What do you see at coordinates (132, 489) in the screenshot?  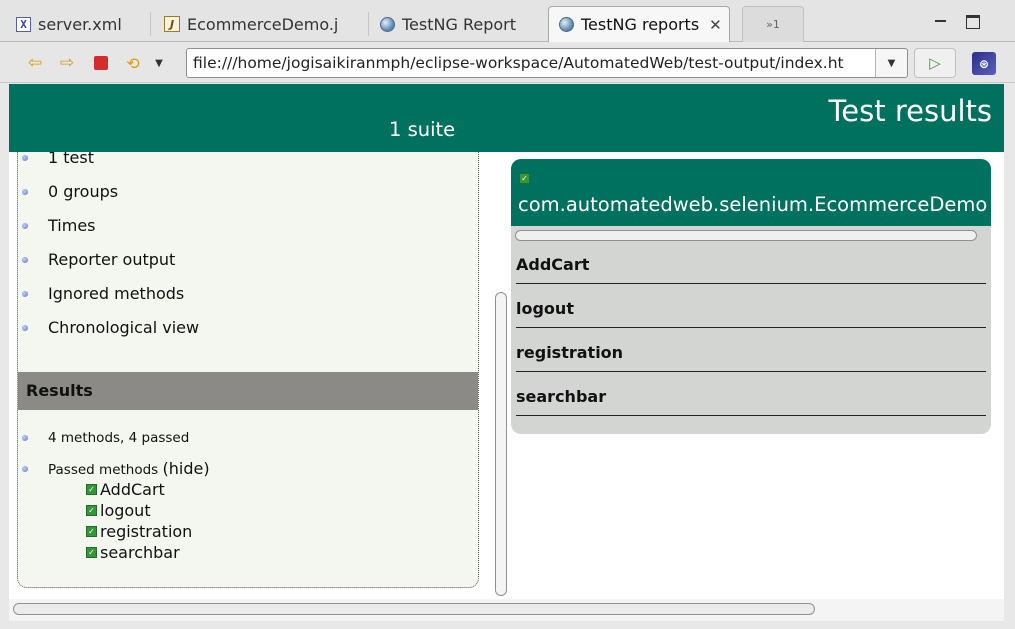 I see `method-name: AddCart` at bounding box center [132, 489].